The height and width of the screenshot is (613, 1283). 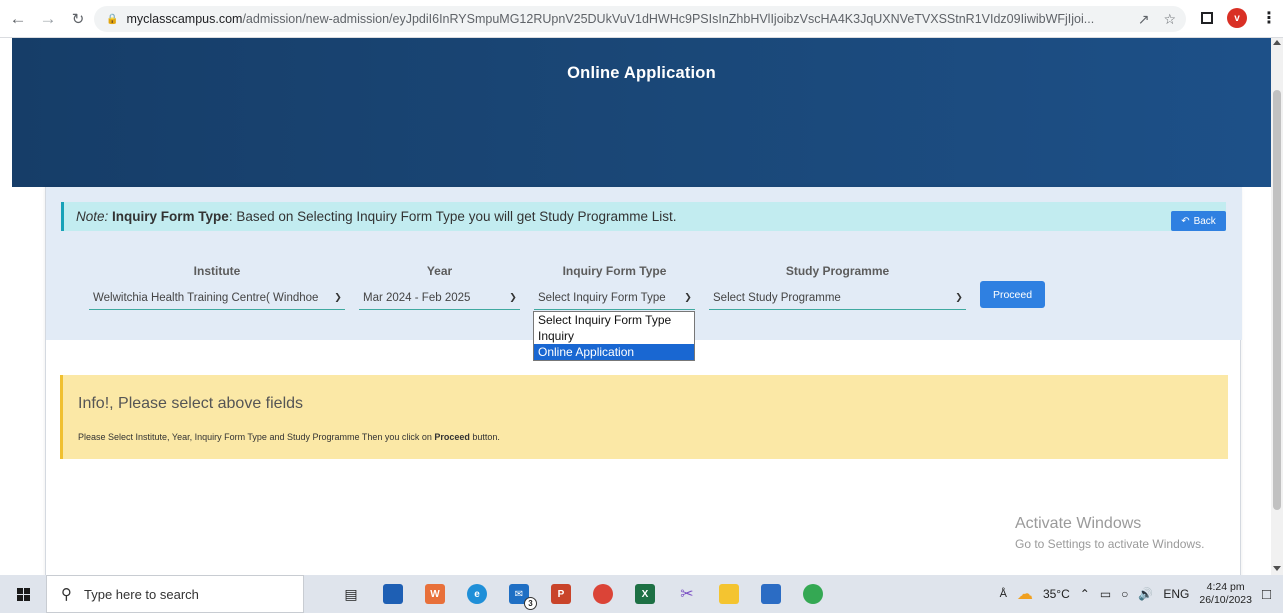 What do you see at coordinates (1277, 568) in the screenshot?
I see `scroll-down-icon` at bounding box center [1277, 568].